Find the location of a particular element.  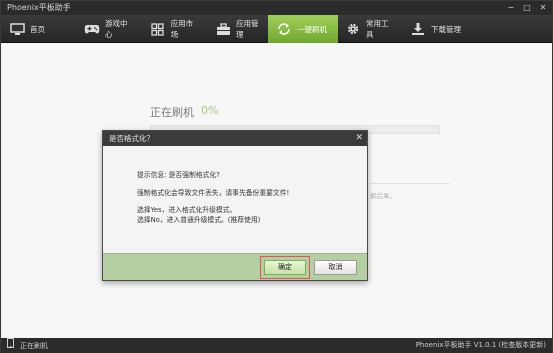

main-toolbar: 首页 游戏中心 应用市场 应用管理 一键刷机 常用工具 下载管理 is located at coordinates (276, 29).